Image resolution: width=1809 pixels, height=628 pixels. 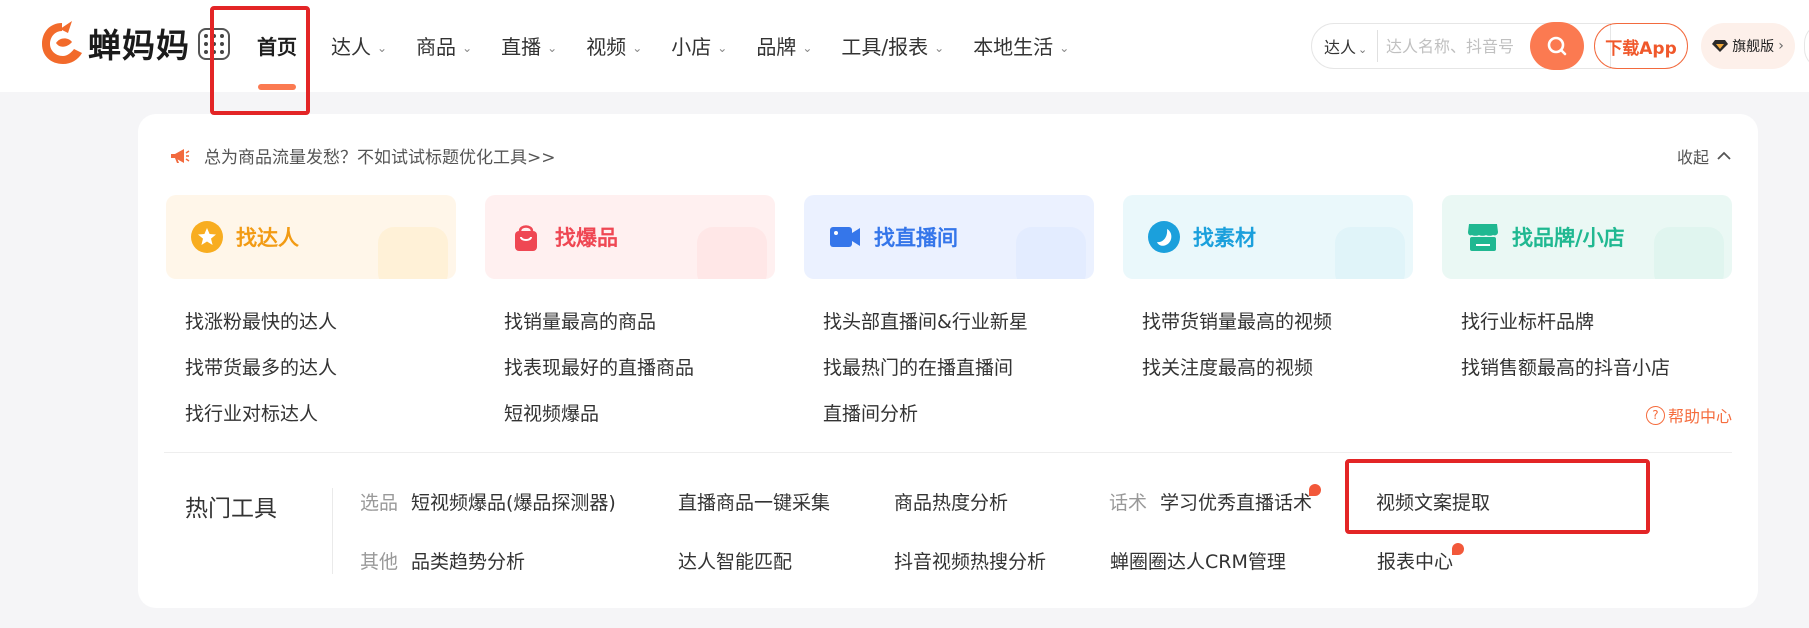 I want to click on quick-link: 直播间分析, so click(x=982, y=422).